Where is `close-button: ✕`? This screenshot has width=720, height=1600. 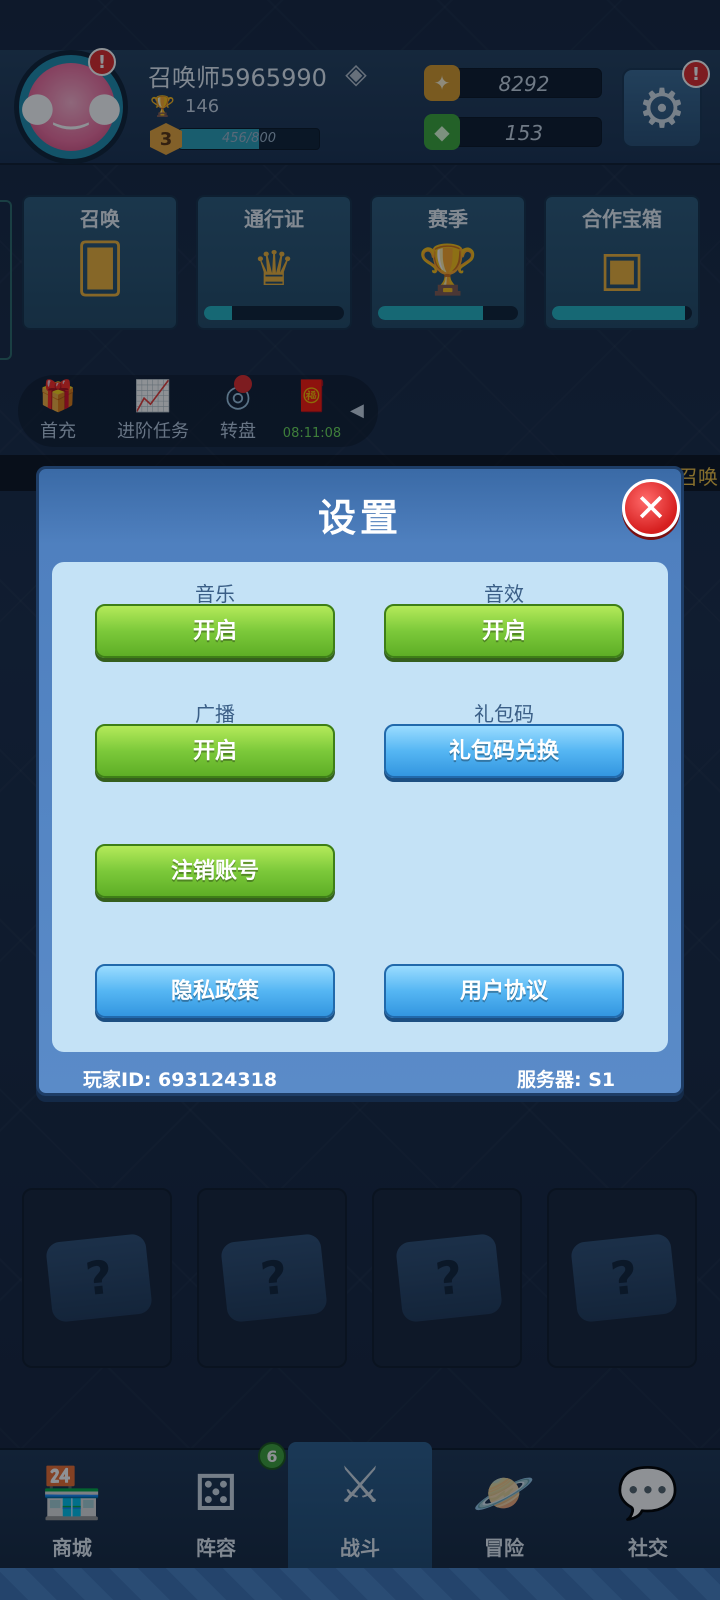 close-button: ✕ is located at coordinates (651, 508).